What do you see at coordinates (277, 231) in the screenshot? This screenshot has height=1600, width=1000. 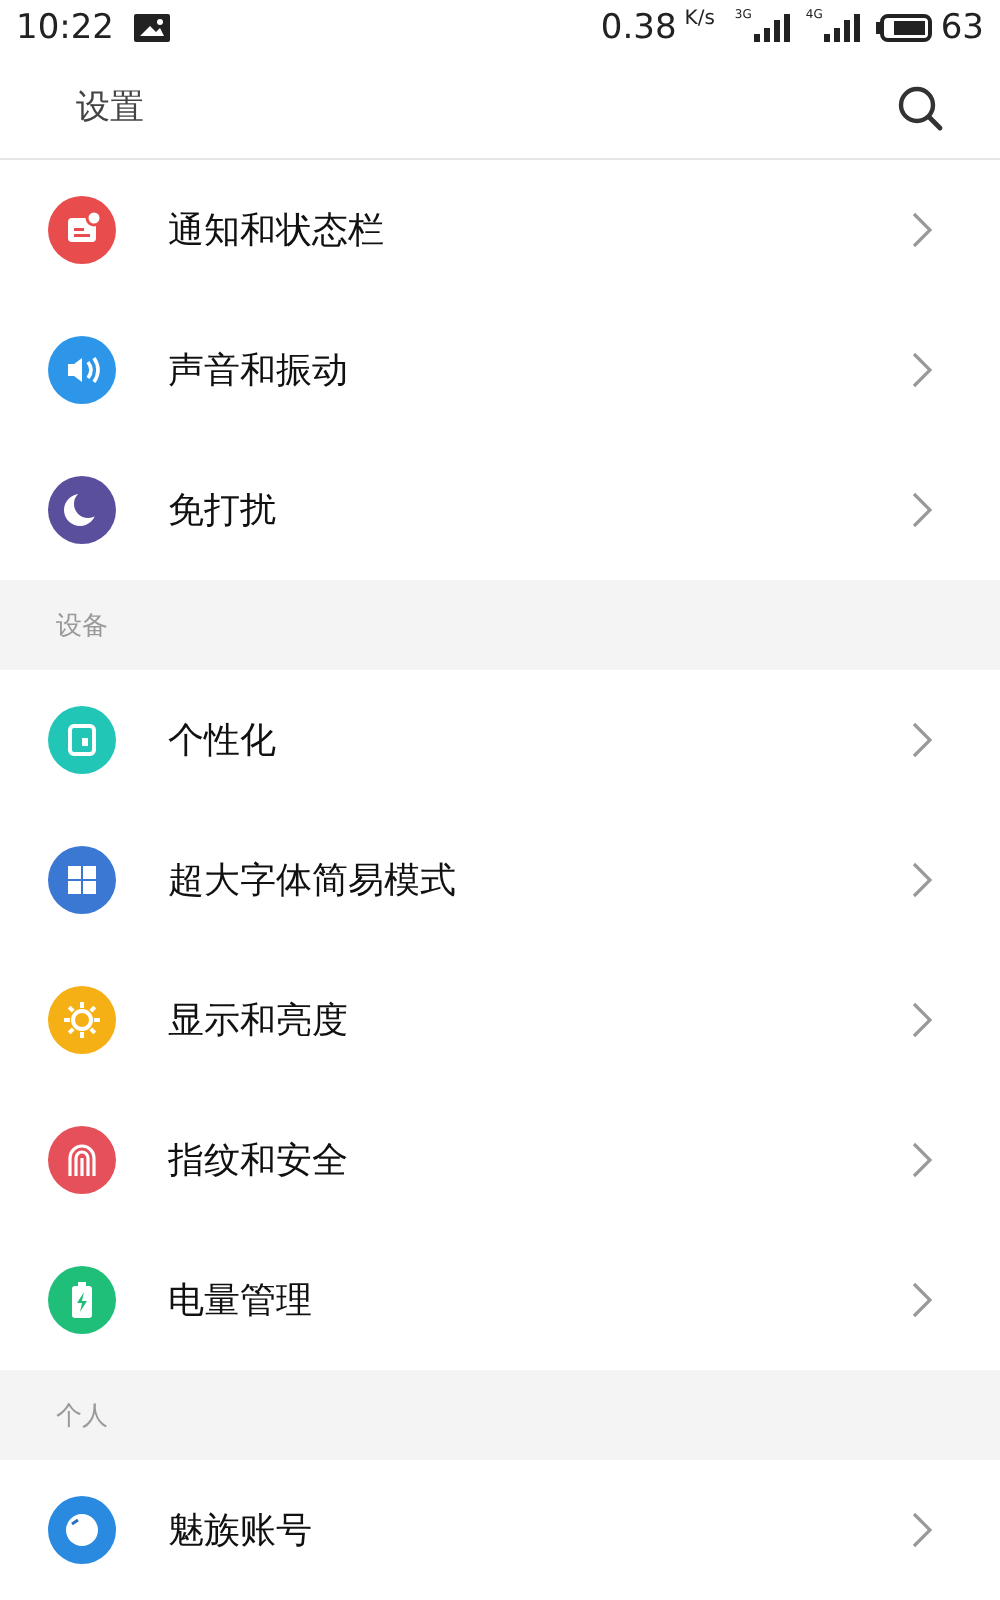 I see `item-label: 通知和状态栏` at bounding box center [277, 231].